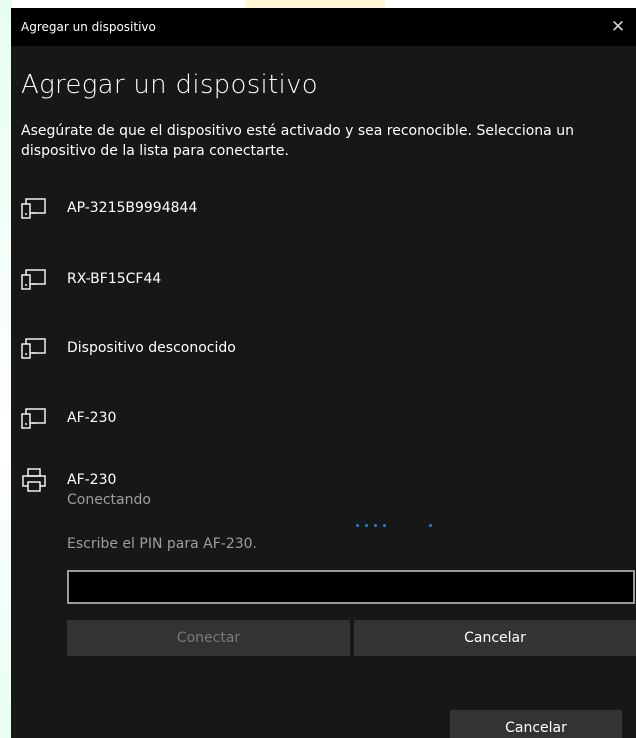  What do you see at coordinates (86, 489) in the screenshot?
I see `device-item-af-230-printer: AF-230 Conectando` at bounding box center [86, 489].